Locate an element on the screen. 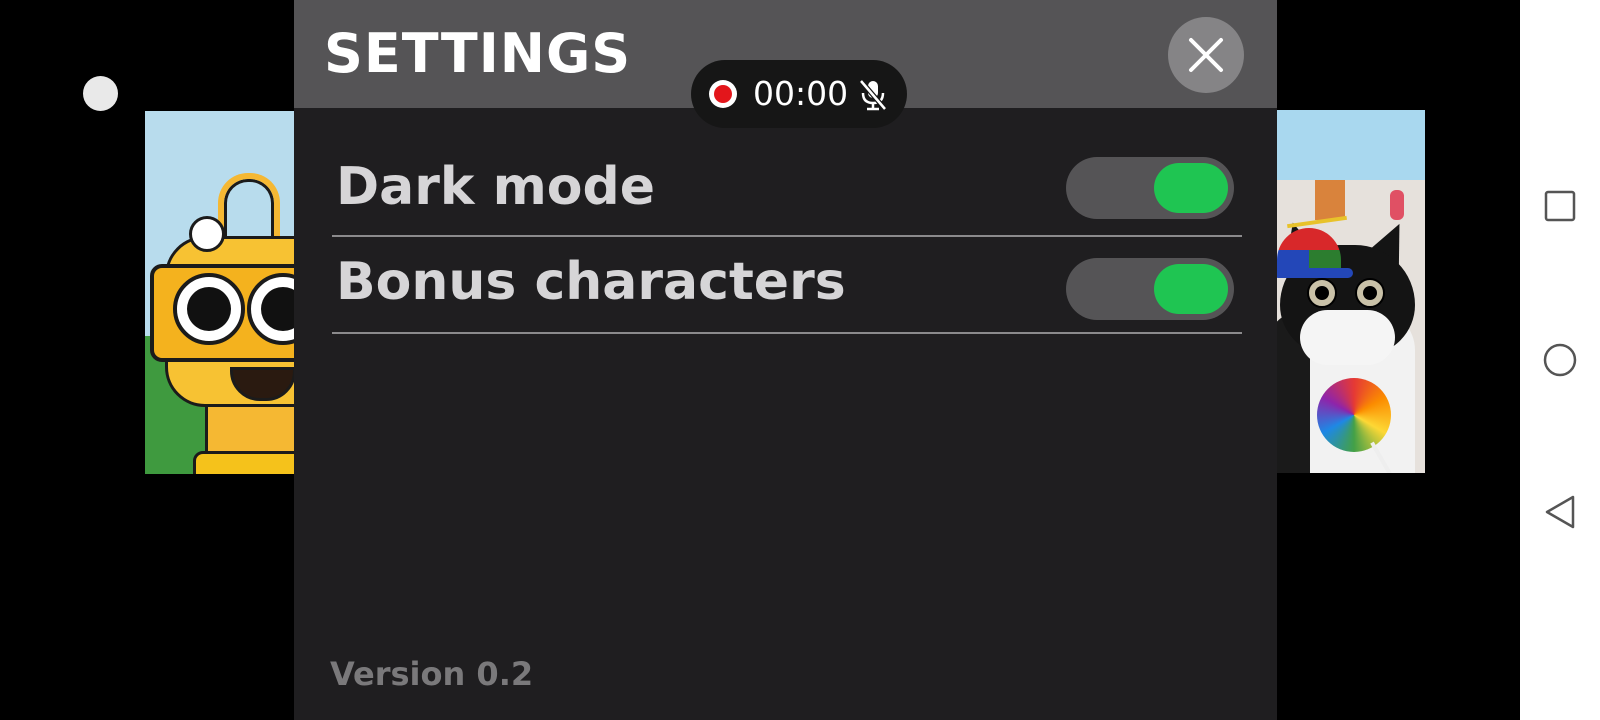 The height and width of the screenshot is (720, 1600). character-eye is located at coordinates (209, 309).